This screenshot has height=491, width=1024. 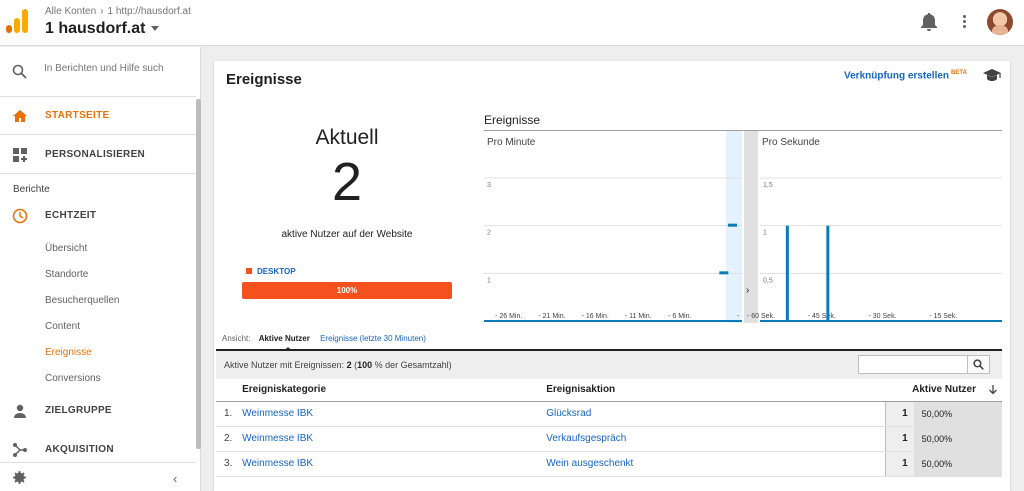 What do you see at coordinates (102, 11) in the screenshot?
I see `chevron-right-icon: ›` at bounding box center [102, 11].